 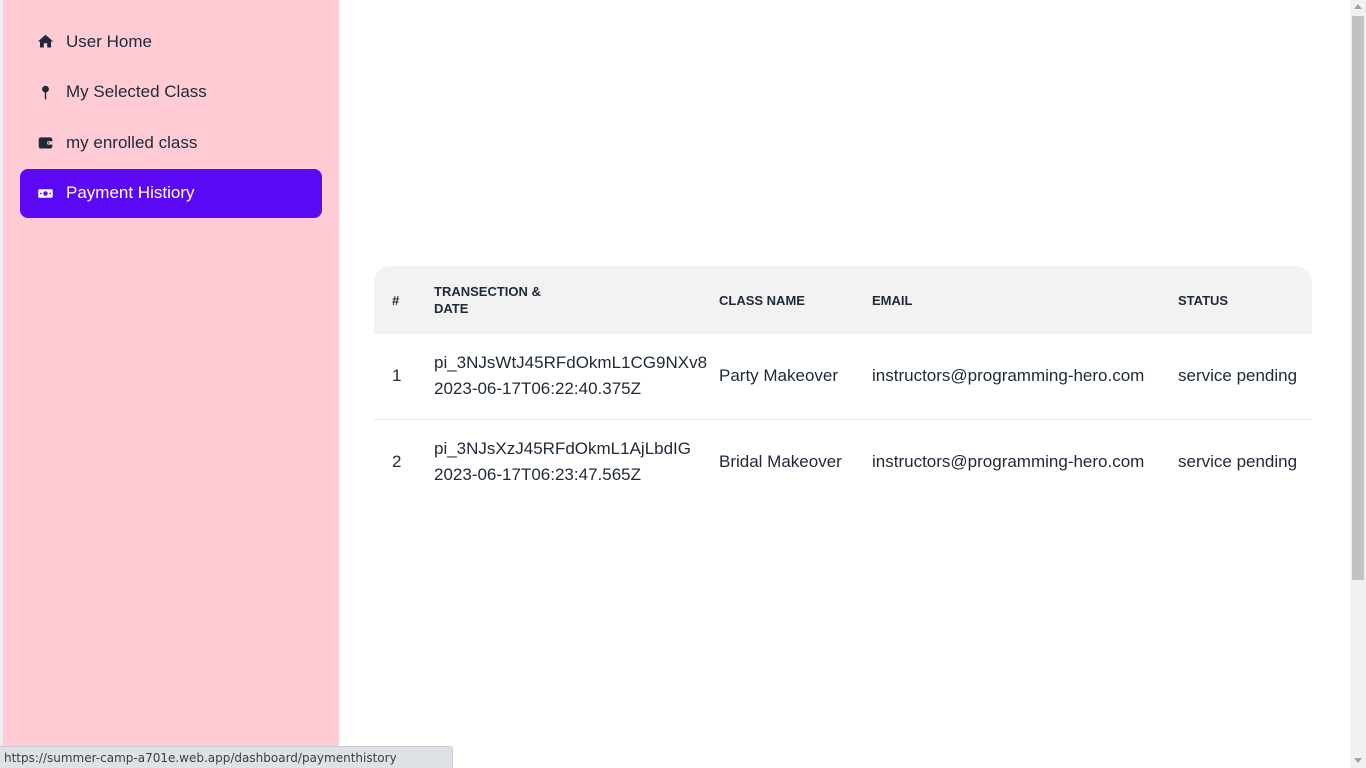 I want to click on transaction-id: pi_3NJsXzJ45RFdOkmL1AjLbdIG, so click(x=563, y=448).